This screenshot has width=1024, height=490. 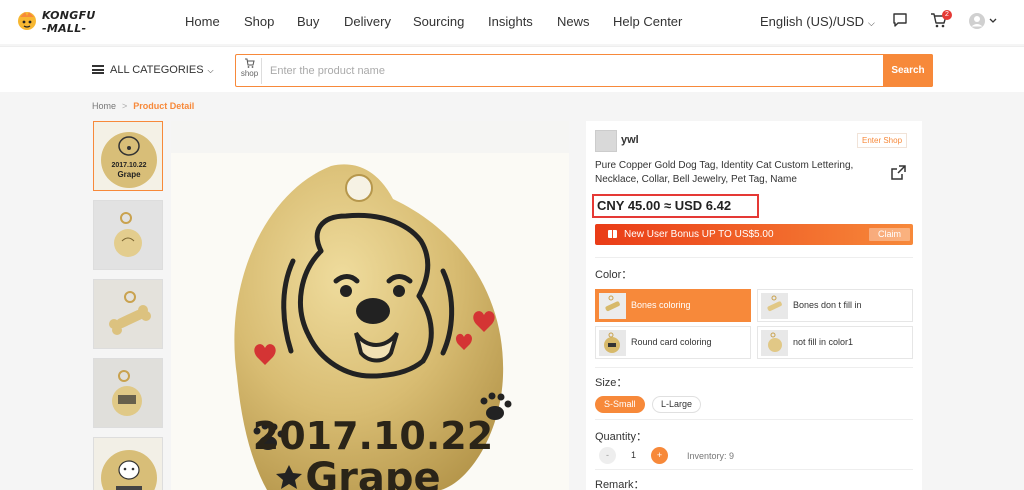 What do you see at coordinates (630, 140) in the screenshot?
I see `seller-name: ywl` at bounding box center [630, 140].